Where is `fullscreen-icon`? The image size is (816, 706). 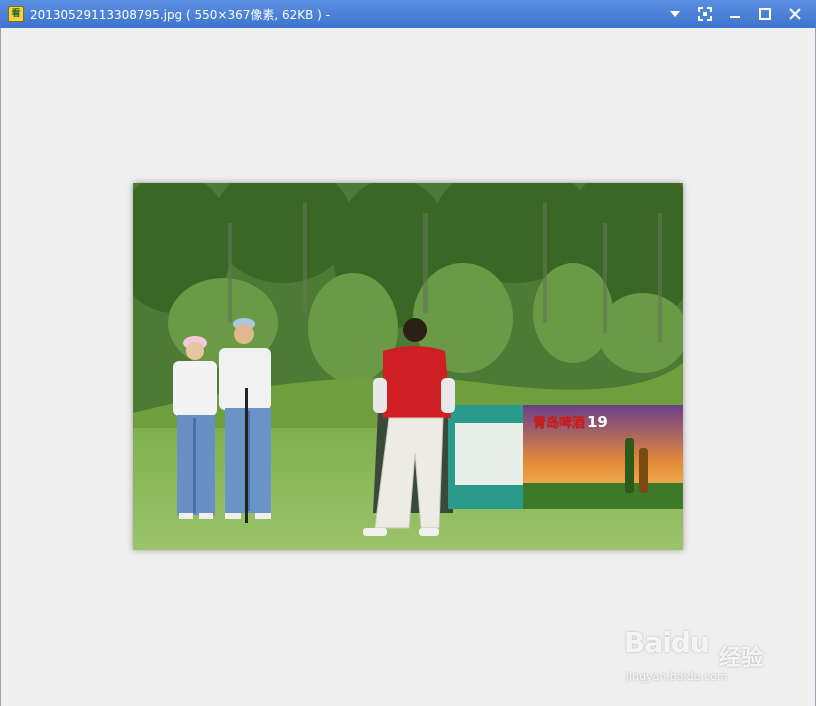 fullscreen-icon is located at coordinates (705, 14).